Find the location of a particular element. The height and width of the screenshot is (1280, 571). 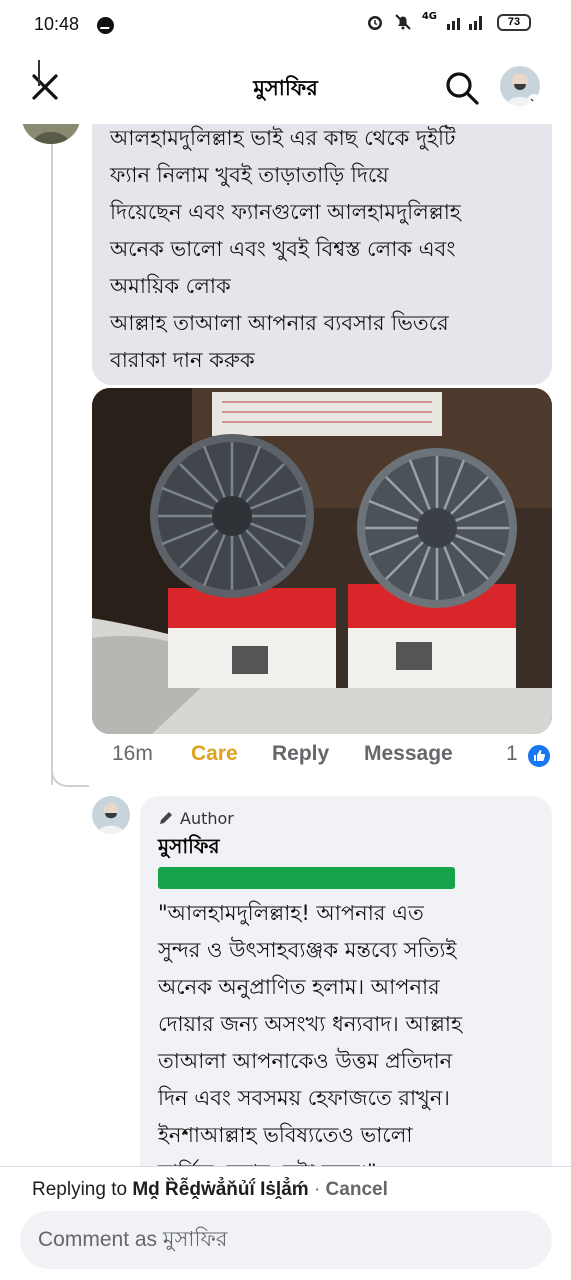

reaction-count: 1 is located at coordinates (512, 754).